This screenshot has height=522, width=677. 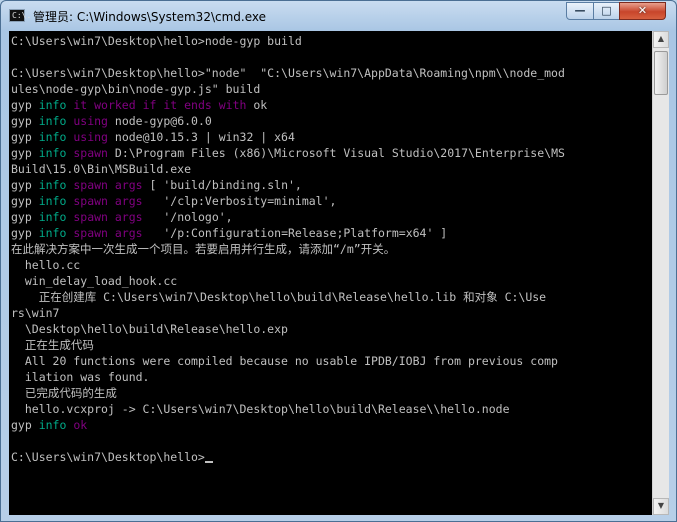 I want to click on console-line: \Desktop\hello\build\Release\hello.exp, so click(x=288, y=329).